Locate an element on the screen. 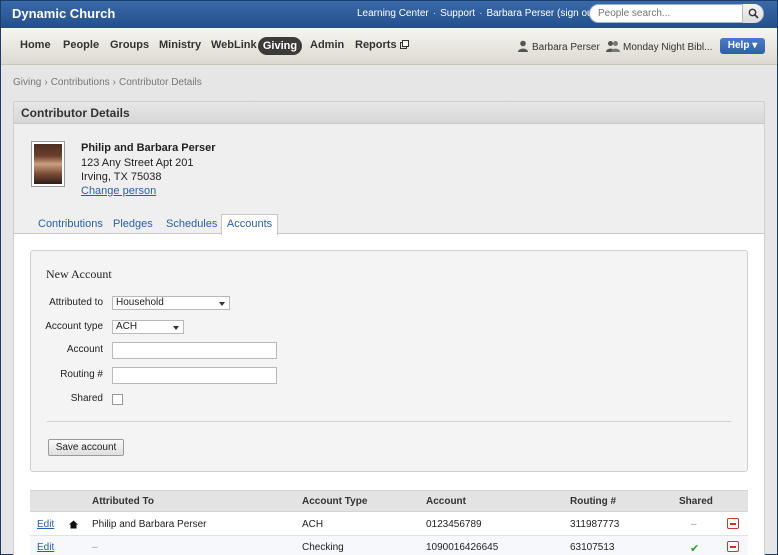 Image resolution: width=778 pixels, height=555 pixels. nav-home: Home is located at coordinates (35, 45).